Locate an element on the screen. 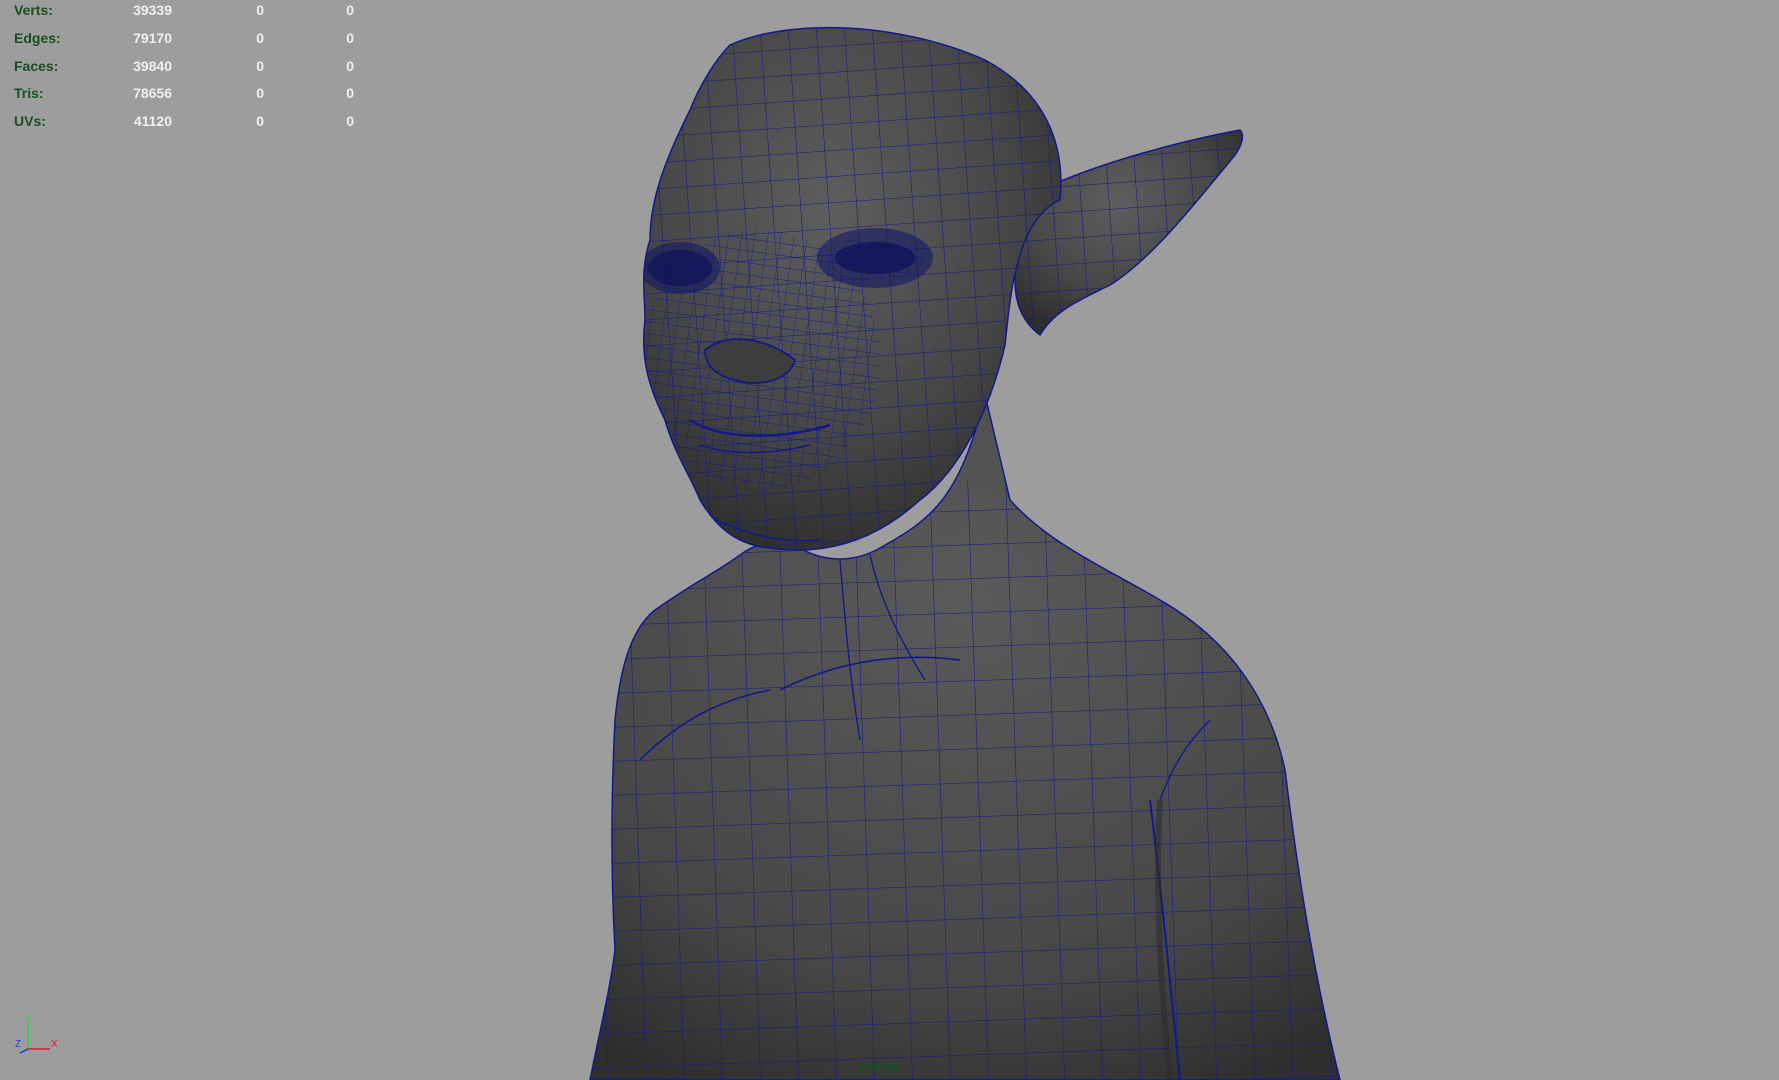 Image resolution: width=1779 pixels, height=1080 pixels. hud-total: 79170 is located at coordinates (152, 38).